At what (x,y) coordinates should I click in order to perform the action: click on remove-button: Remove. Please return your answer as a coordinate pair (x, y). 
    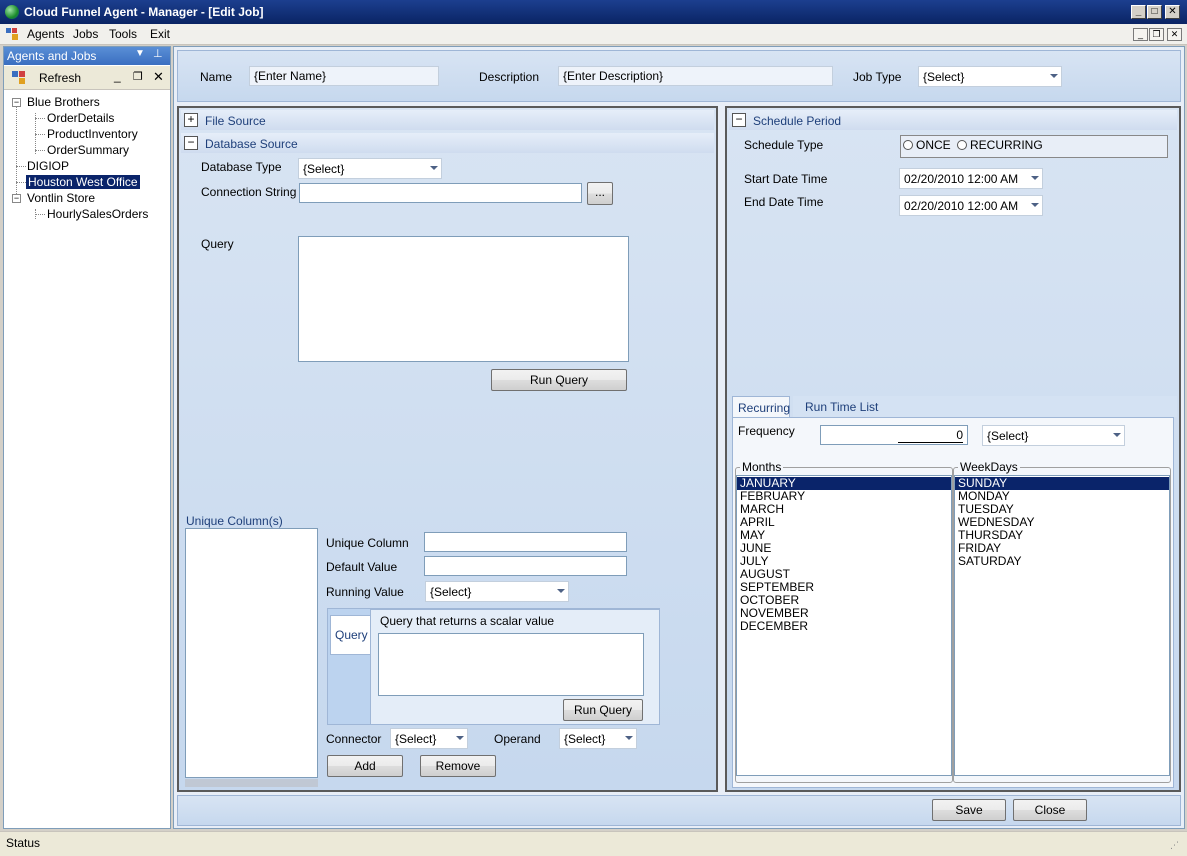
    Looking at the image, I should click on (458, 766).